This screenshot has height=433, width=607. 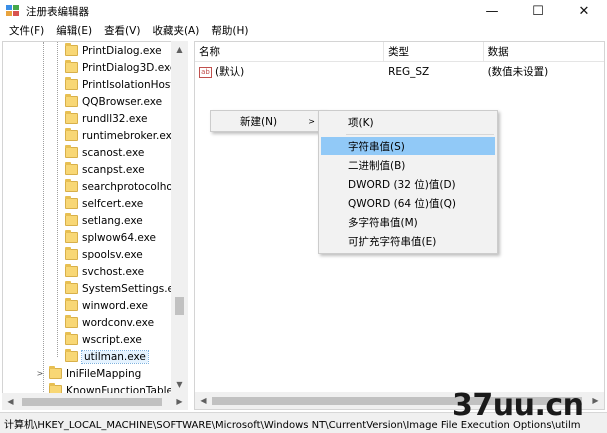 I want to click on menu-bar: 文件(F) 编辑(E) 查看(V) 收藏夹(A) 帮助(H), so click(x=303, y=31).